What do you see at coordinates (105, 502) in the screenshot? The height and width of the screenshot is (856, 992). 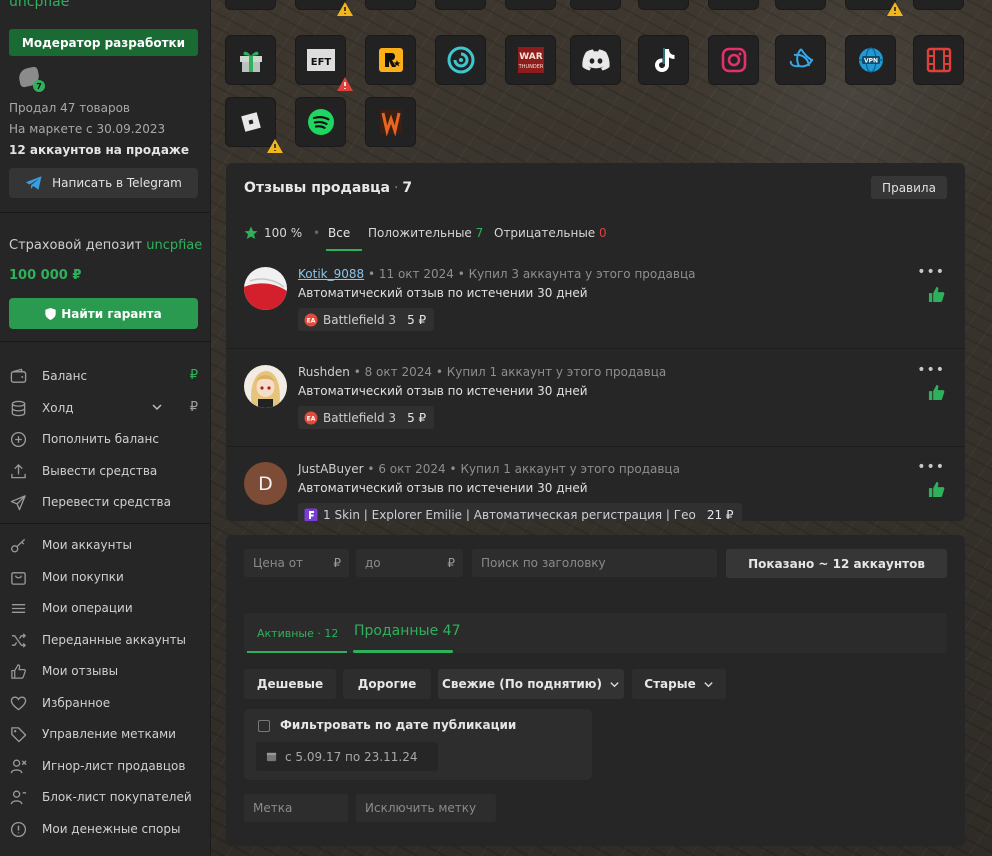 I see `sidebar-item-transfer: Перевести средства` at bounding box center [105, 502].